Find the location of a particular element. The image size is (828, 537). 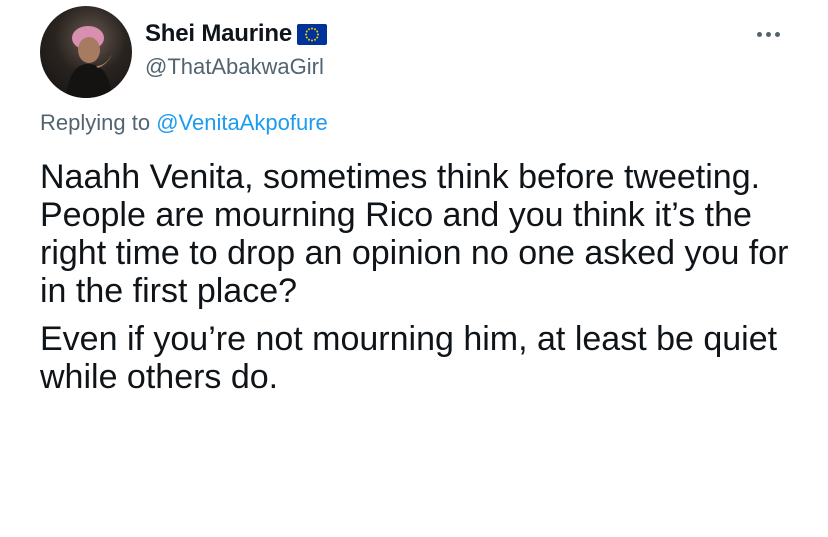

author-name-row: Shei Maurine is located at coordinates (236, 34).